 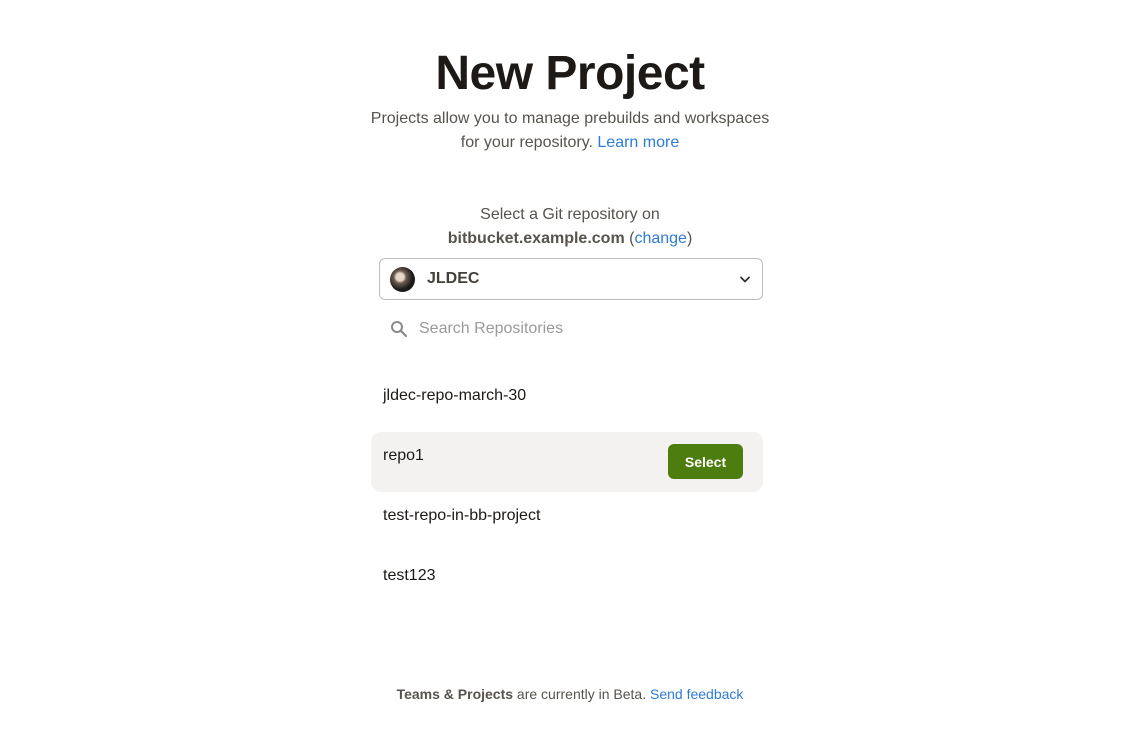 What do you see at coordinates (462, 515) in the screenshot?
I see `repository-name: test-repo-in-bb-project` at bounding box center [462, 515].